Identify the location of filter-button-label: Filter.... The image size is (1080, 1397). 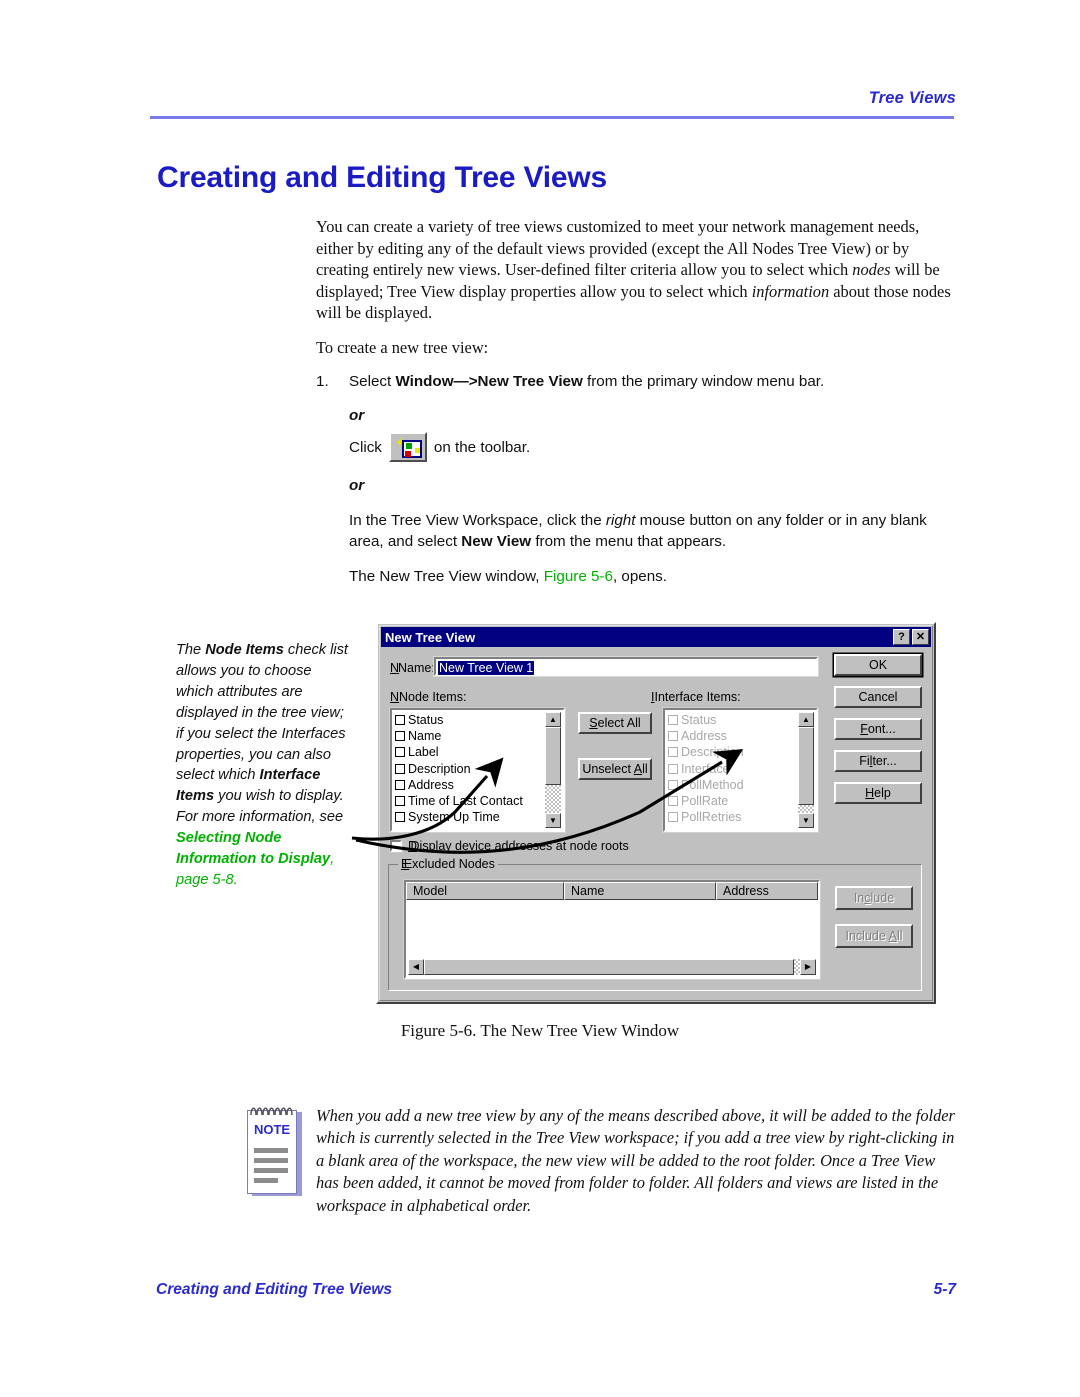
(878, 761).